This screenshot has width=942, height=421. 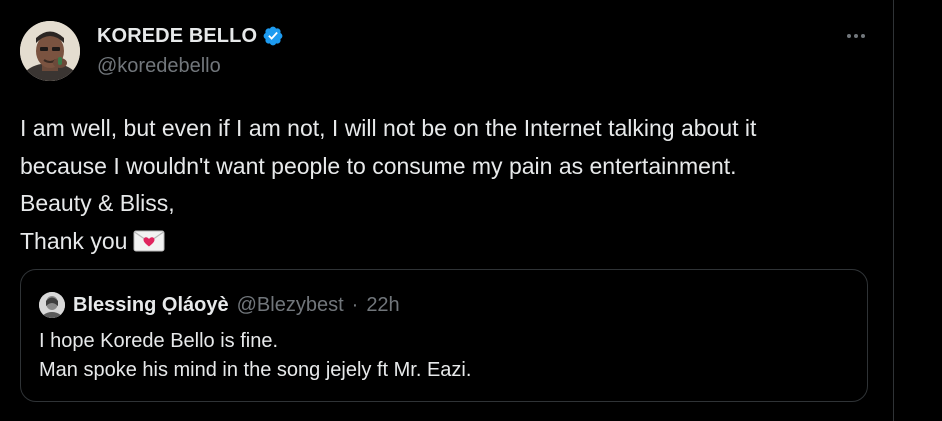 What do you see at coordinates (450, 242) in the screenshot?
I see `tweet-text-line-last: Thank you` at bounding box center [450, 242].